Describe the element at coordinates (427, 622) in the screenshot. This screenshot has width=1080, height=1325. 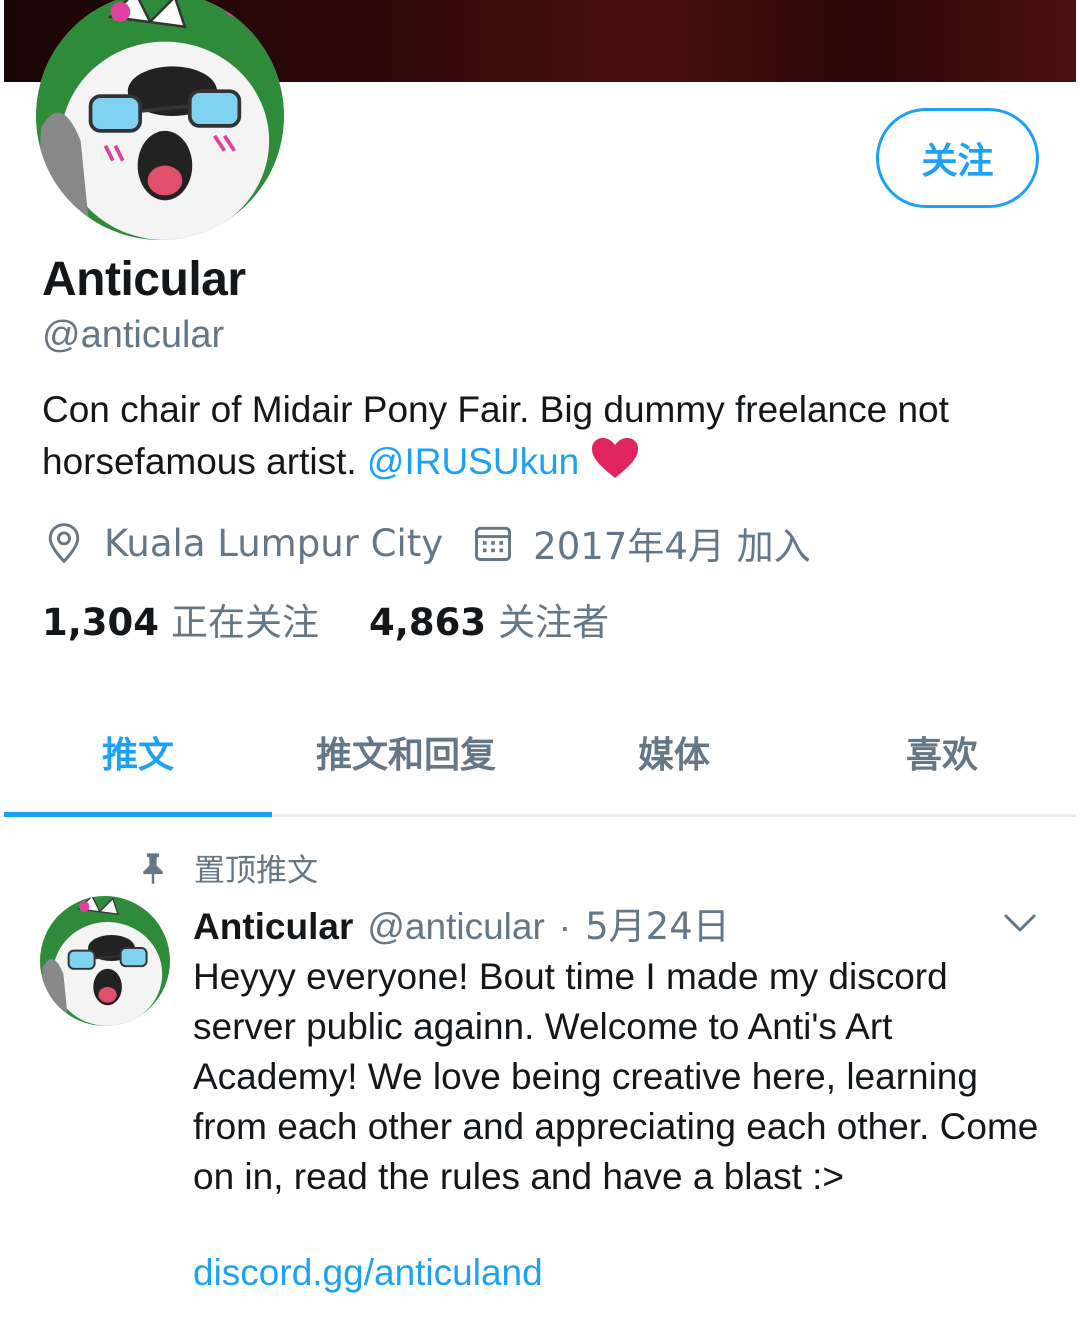
I see `followers-count: 4,863` at that location.